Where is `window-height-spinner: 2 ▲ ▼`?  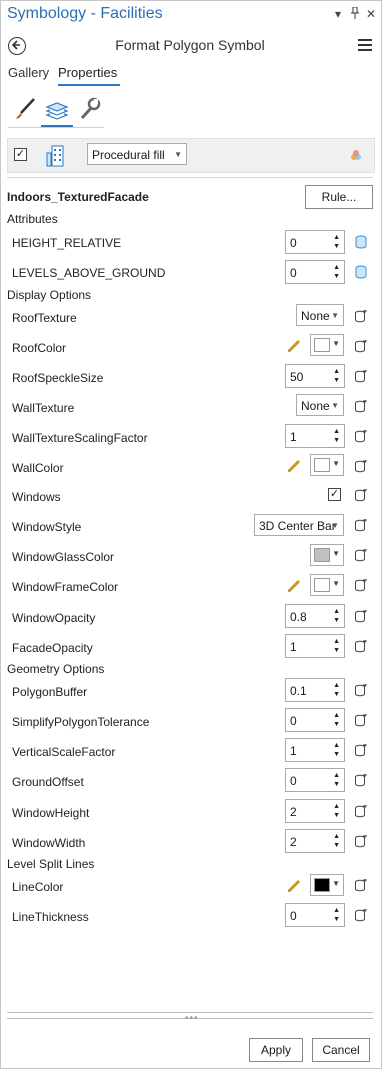 window-height-spinner: 2 ▲ ▼ is located at coordinates (315, 811).